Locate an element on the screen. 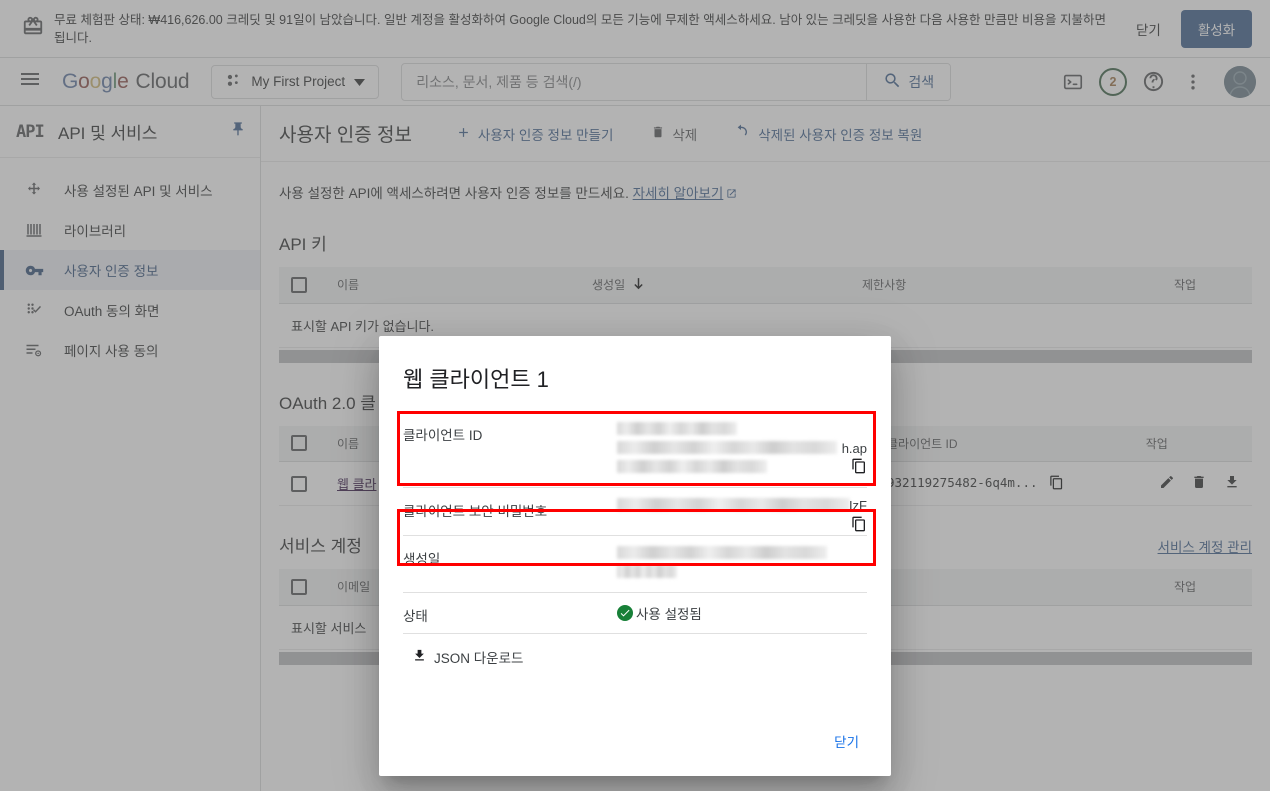 The width and height of the screenshot is (1270, 791). client-secret-row: 클라이언트 보안 비밀번호 IzF is located at coordinates (635, 512).